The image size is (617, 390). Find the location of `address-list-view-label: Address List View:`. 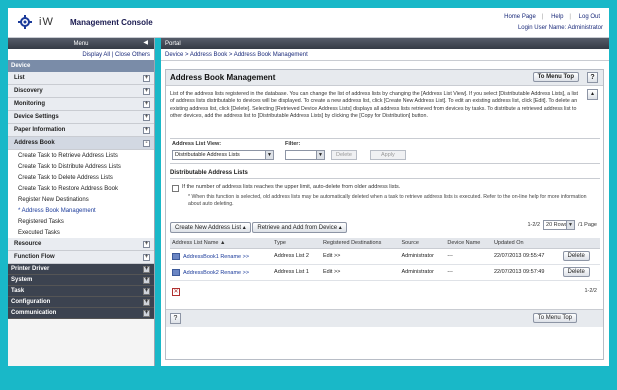

address-list-view-label: Address List View: is located at coordinates (197, 144).